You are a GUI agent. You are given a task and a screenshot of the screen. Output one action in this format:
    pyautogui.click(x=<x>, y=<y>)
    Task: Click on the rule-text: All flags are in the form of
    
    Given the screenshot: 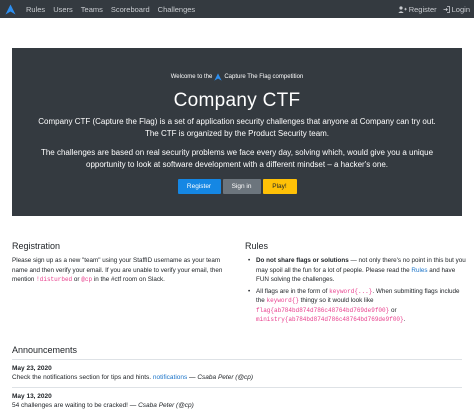 What is the action you would take?
    pyautogui.click(x=293, y=291)
    